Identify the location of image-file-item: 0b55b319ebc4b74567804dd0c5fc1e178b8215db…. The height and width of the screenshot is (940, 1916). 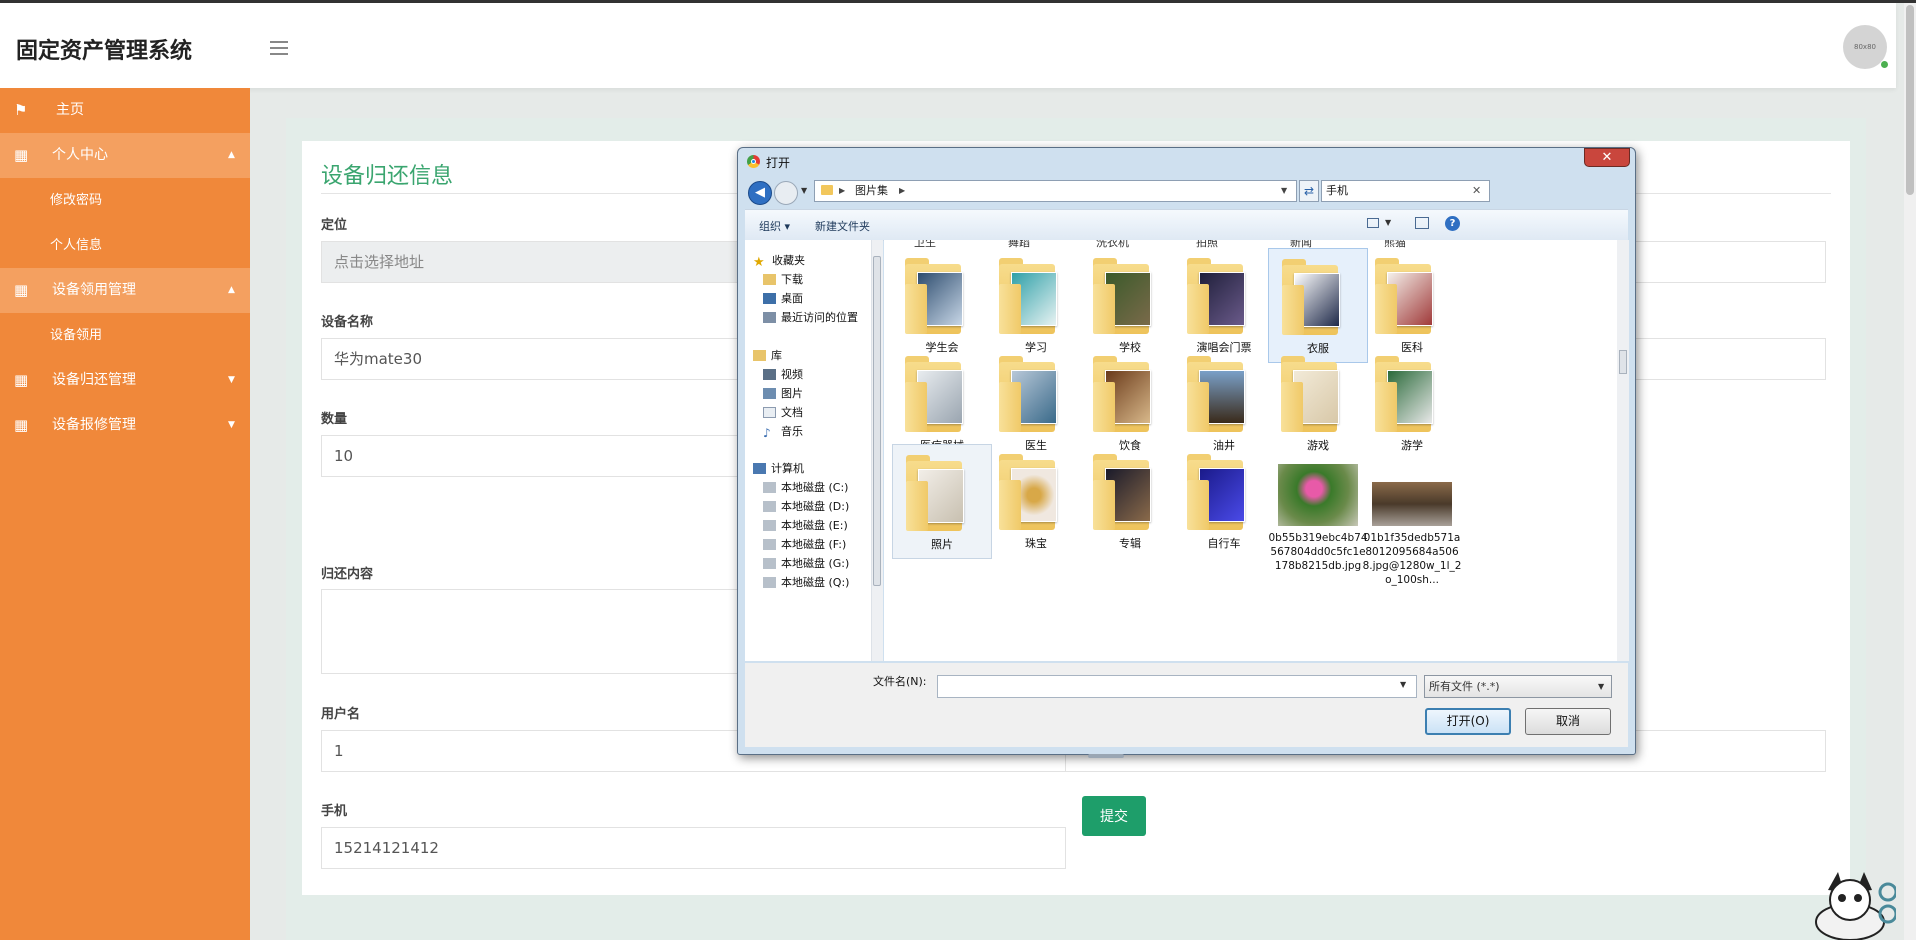
(1318, 514).